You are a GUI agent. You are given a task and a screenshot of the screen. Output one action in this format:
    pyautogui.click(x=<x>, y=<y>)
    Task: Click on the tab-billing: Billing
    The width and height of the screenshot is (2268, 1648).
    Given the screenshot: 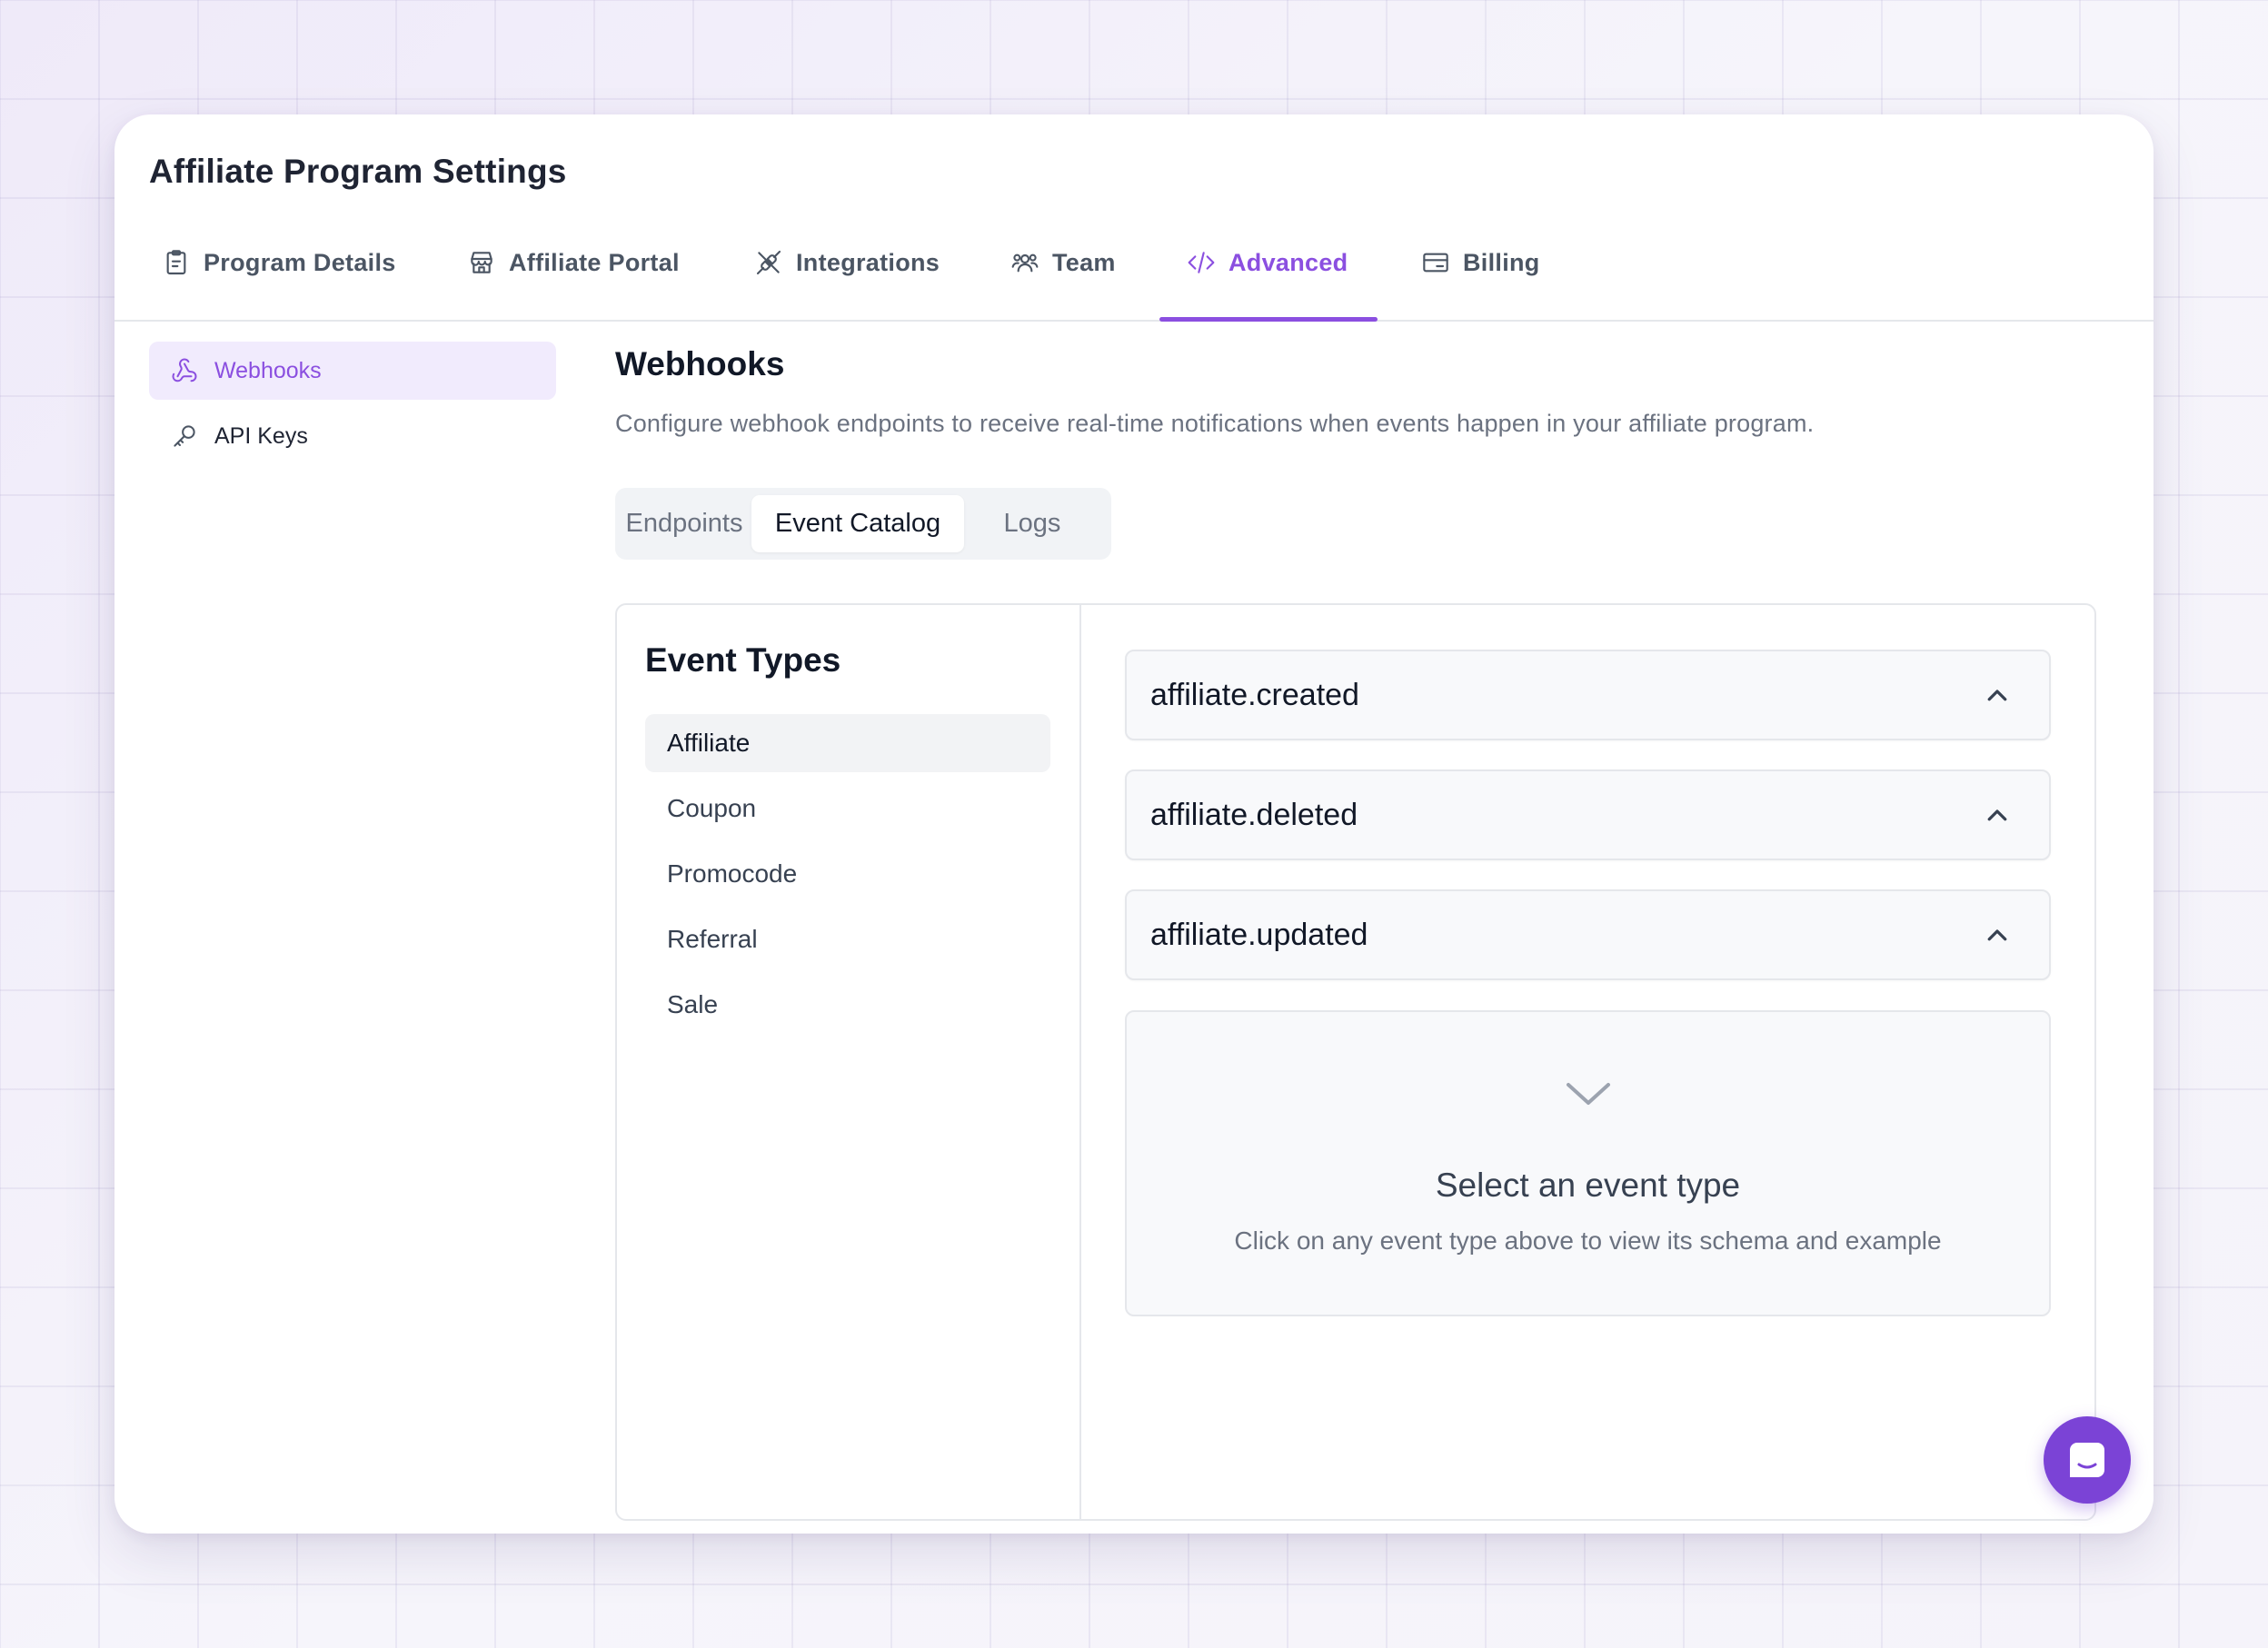 What is the action you would take?
    pyautogui.click(x=1480, y=263)
    